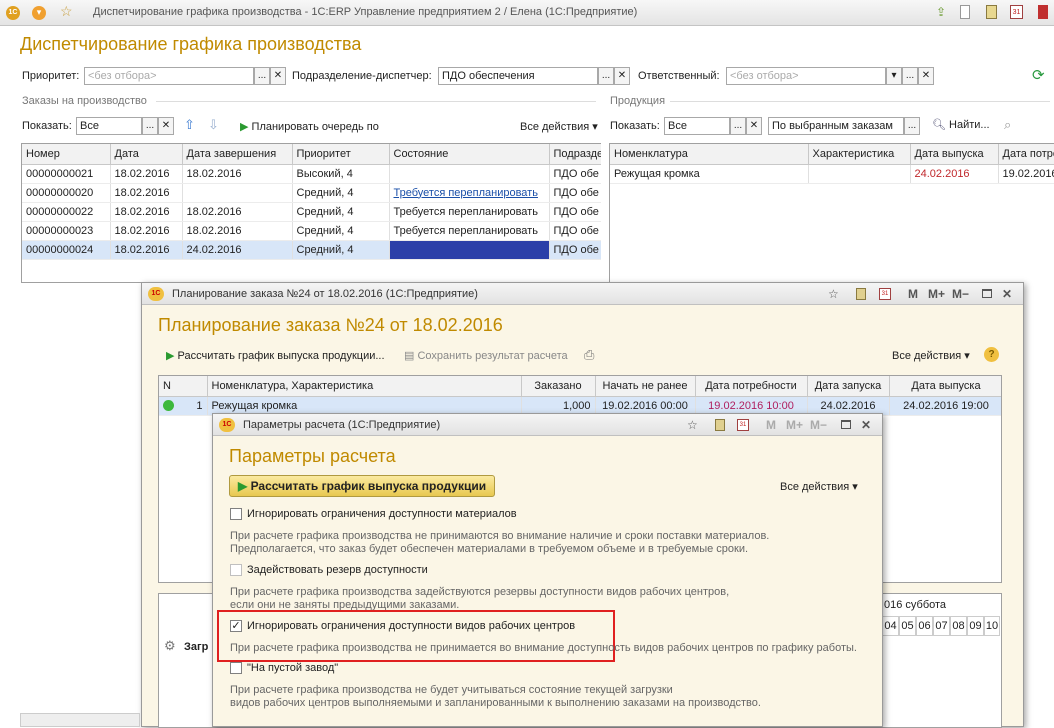  What do you see at coordinates (213, 125) in the screenshot?
I see `move-down-icon: ⇩` at bounding box center [213, 125].